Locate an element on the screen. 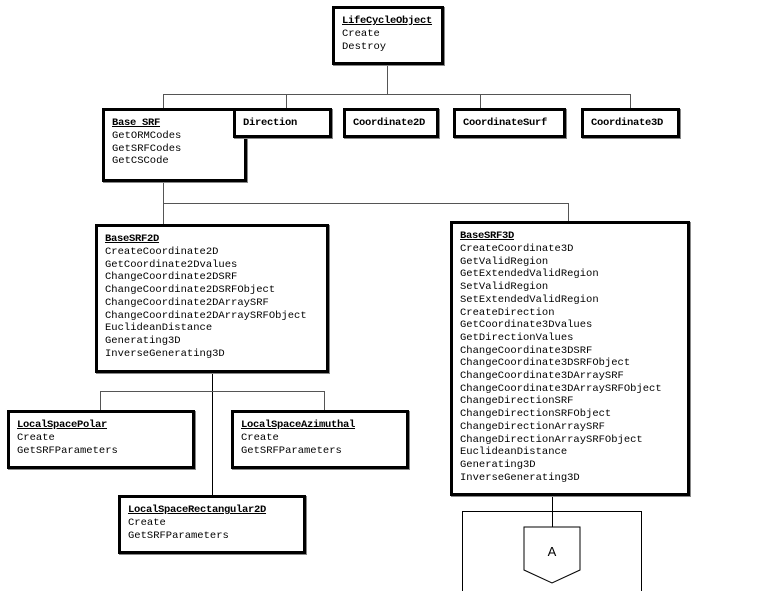 The image size is (763, 591). method: GetExtendedValidRegion is located at coordinates (529, 274).